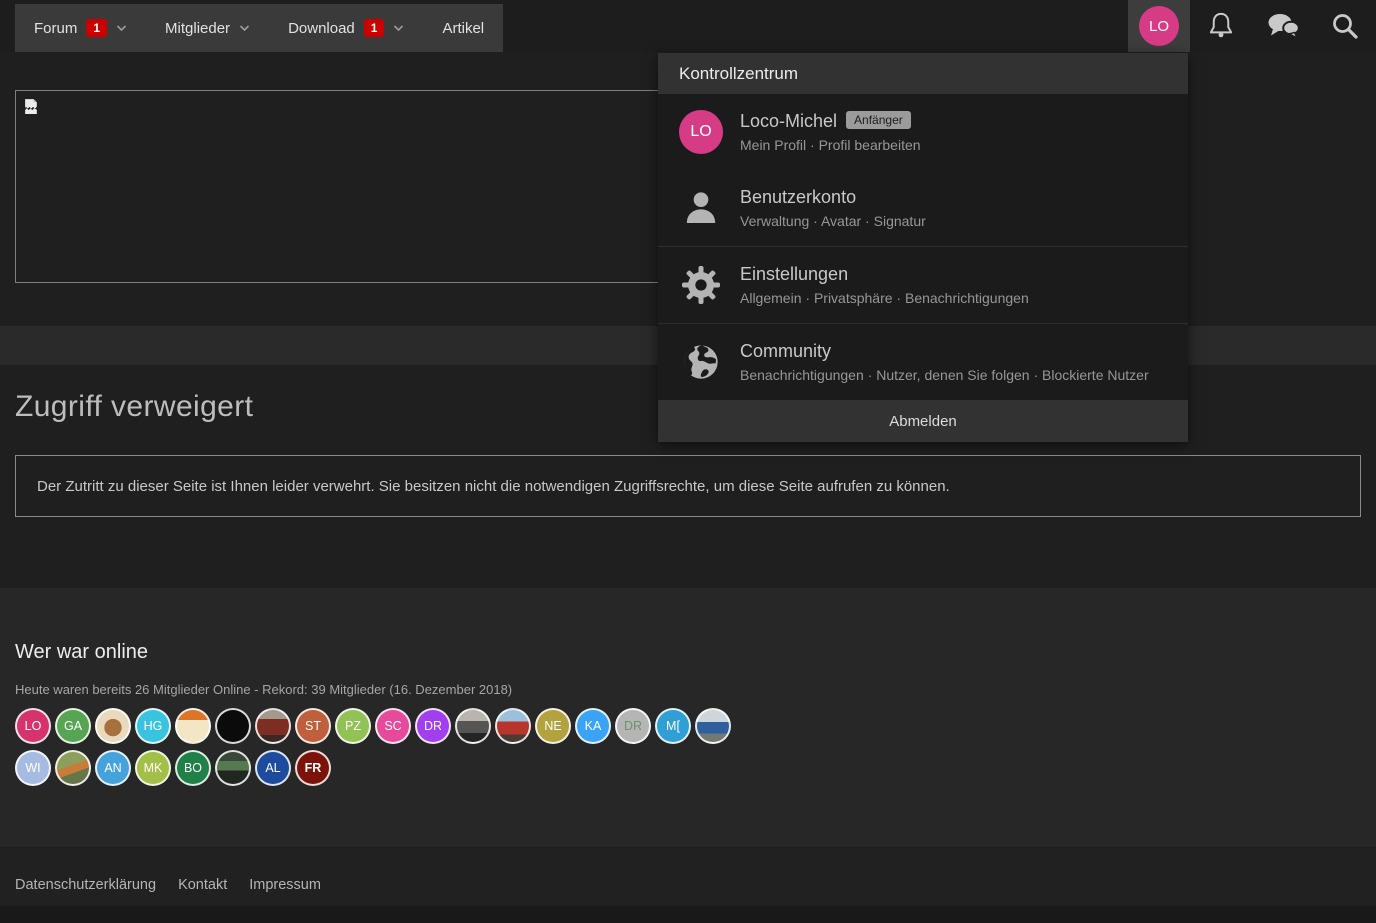 Image resolution: width=1376 pixels, height=923 pixels. Describe the element at coordinates (273, 768) in the screenshot. I see `member-avatar-al: AL` at that location.